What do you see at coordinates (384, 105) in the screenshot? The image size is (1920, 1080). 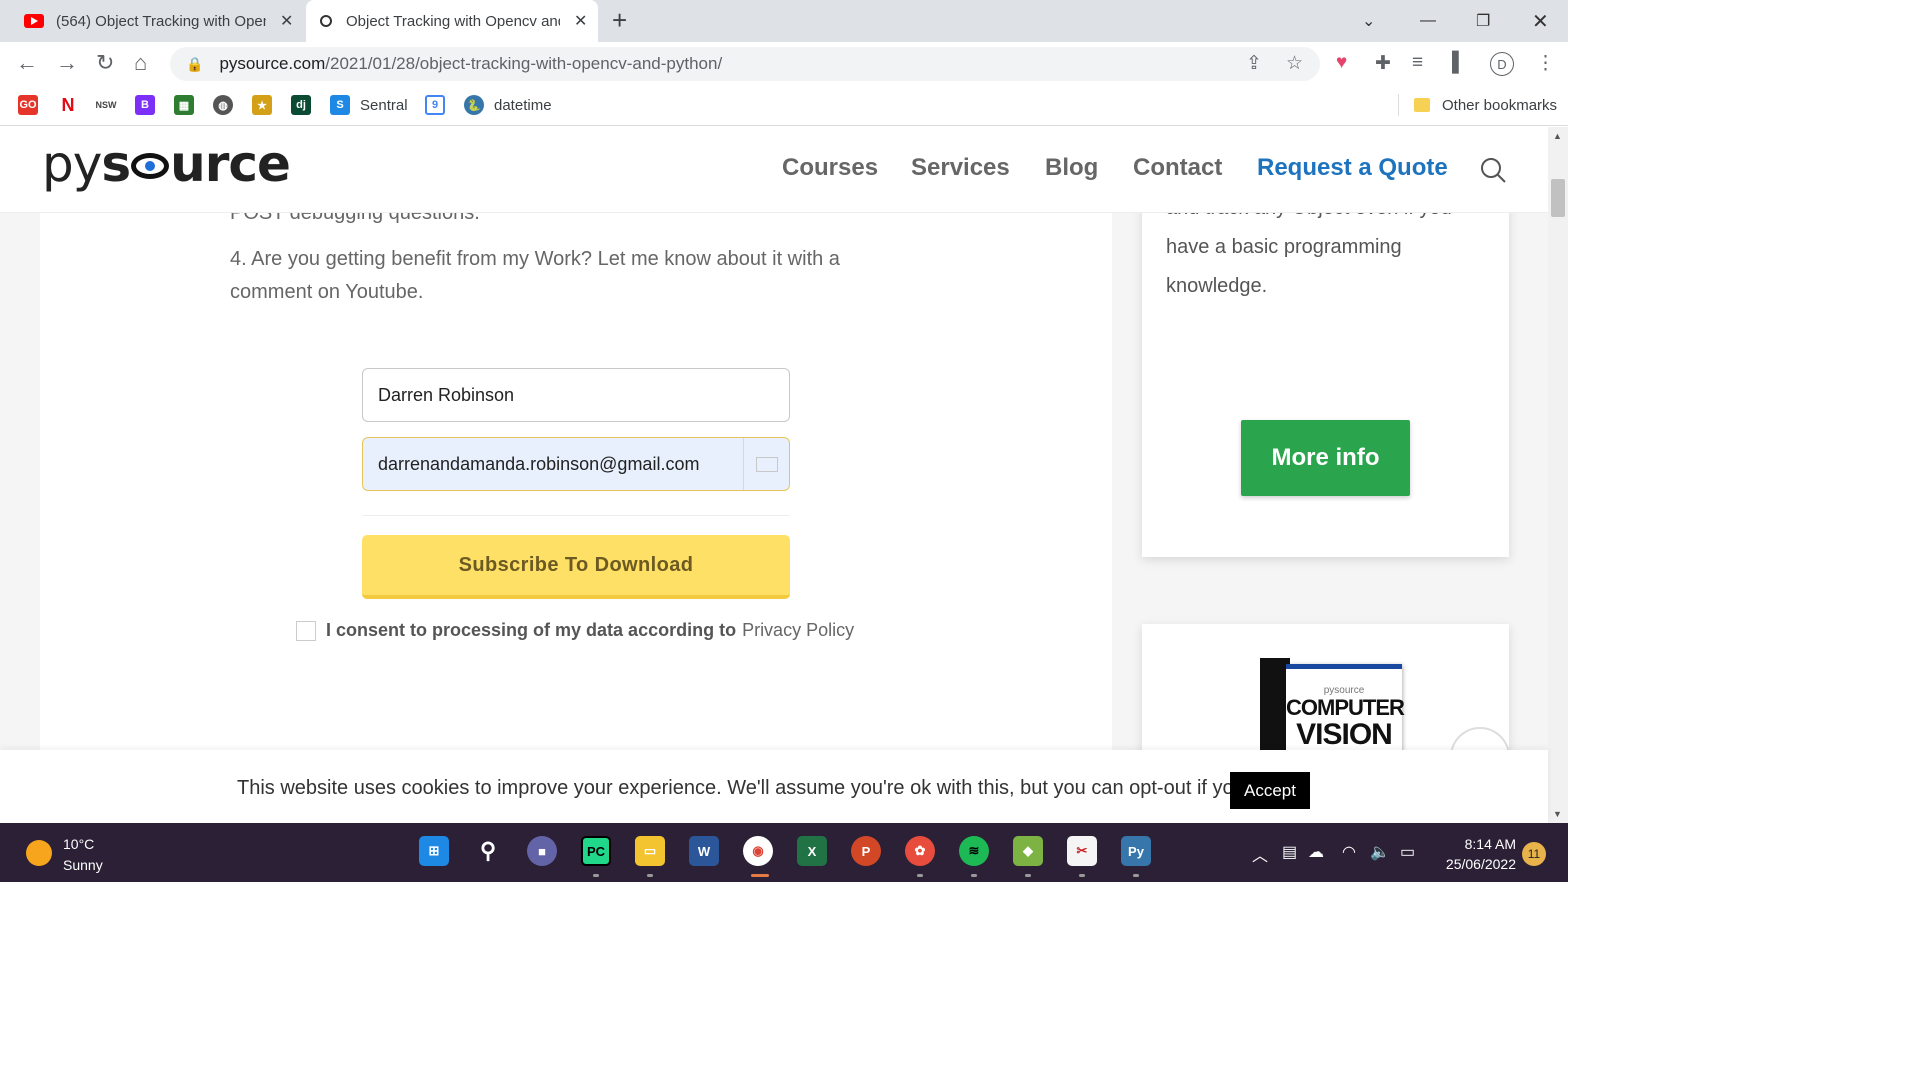 I see `bookmark-label: Sentral` at bounding box center [384, 105].